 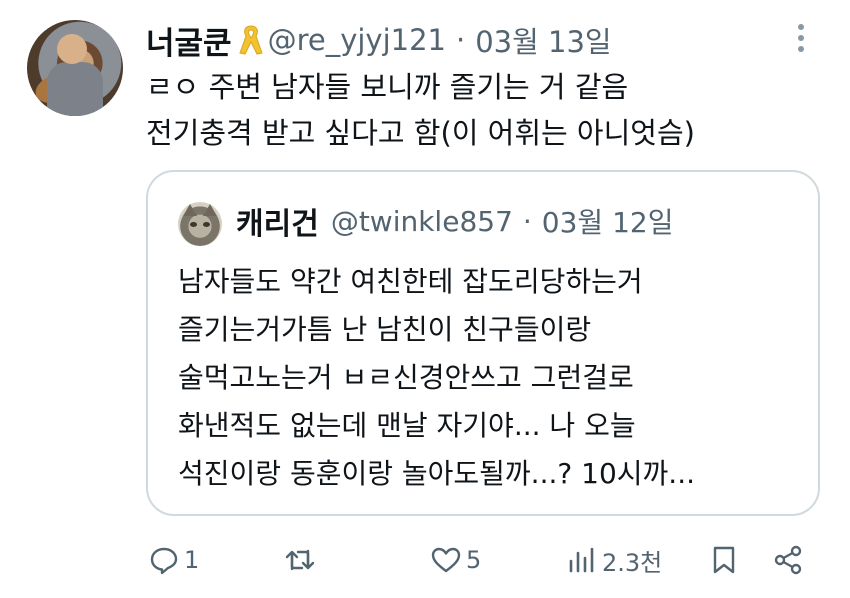 I want to click on quoted-author-display-name: 캐리건, so click(x=277, y=224).